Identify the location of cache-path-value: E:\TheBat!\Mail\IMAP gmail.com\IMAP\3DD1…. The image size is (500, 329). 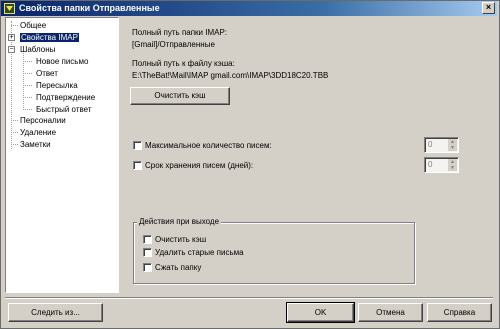
(230, 75).